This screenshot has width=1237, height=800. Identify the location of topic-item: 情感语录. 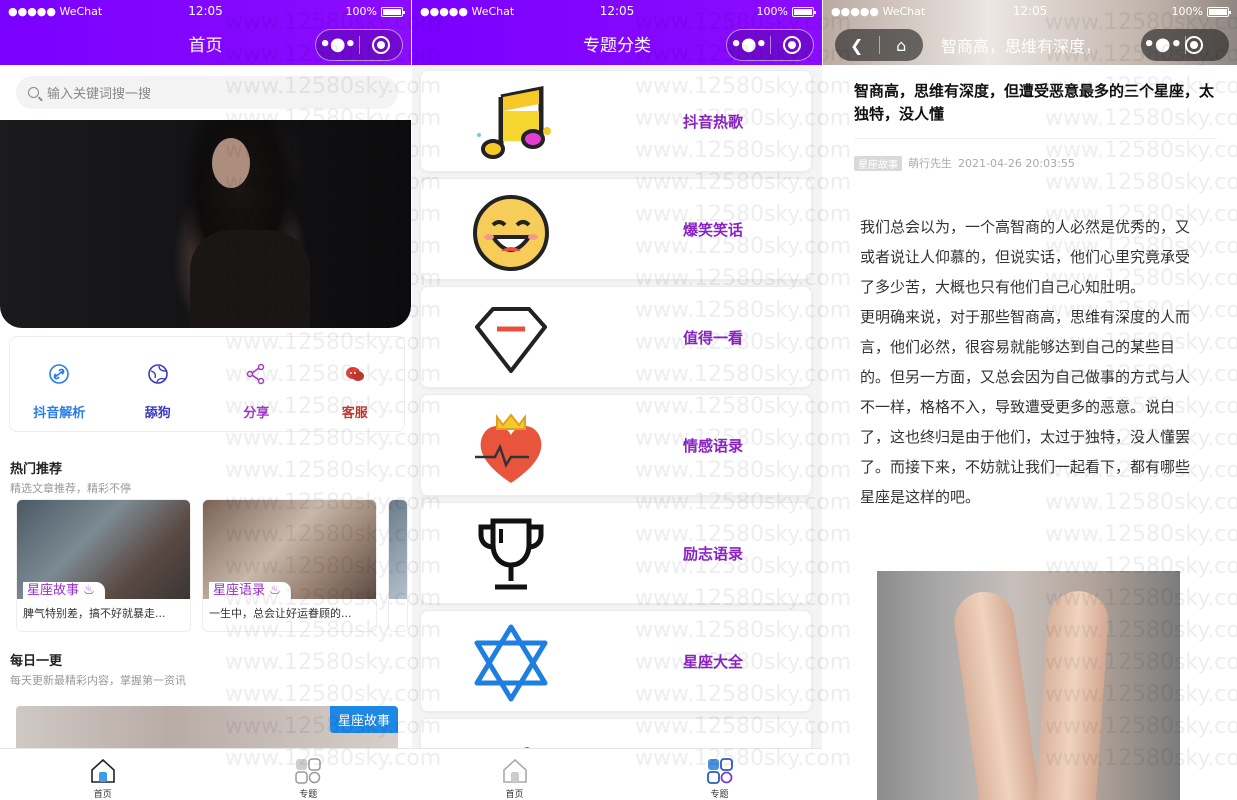
(616, 445).